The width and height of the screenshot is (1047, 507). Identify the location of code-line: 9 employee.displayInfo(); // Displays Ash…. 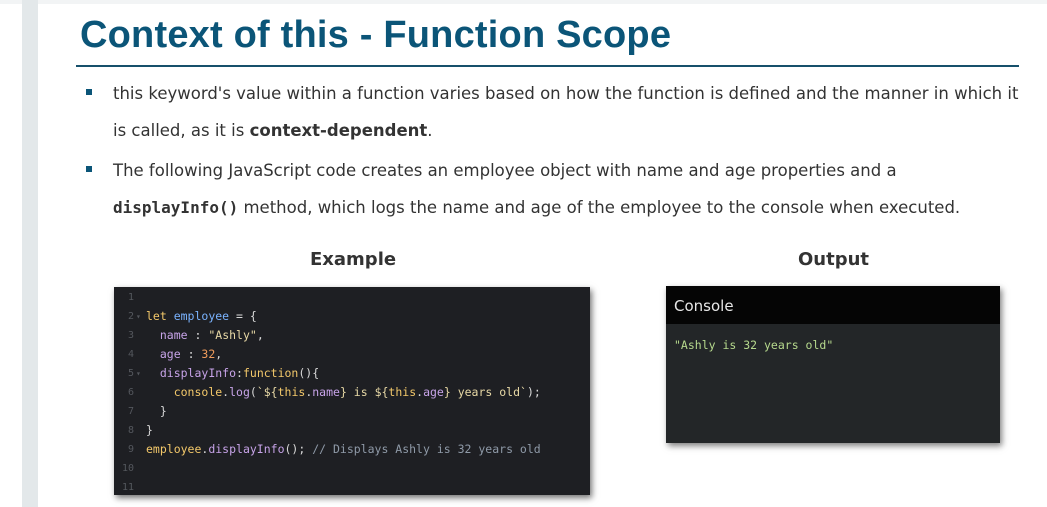
(352, 449).